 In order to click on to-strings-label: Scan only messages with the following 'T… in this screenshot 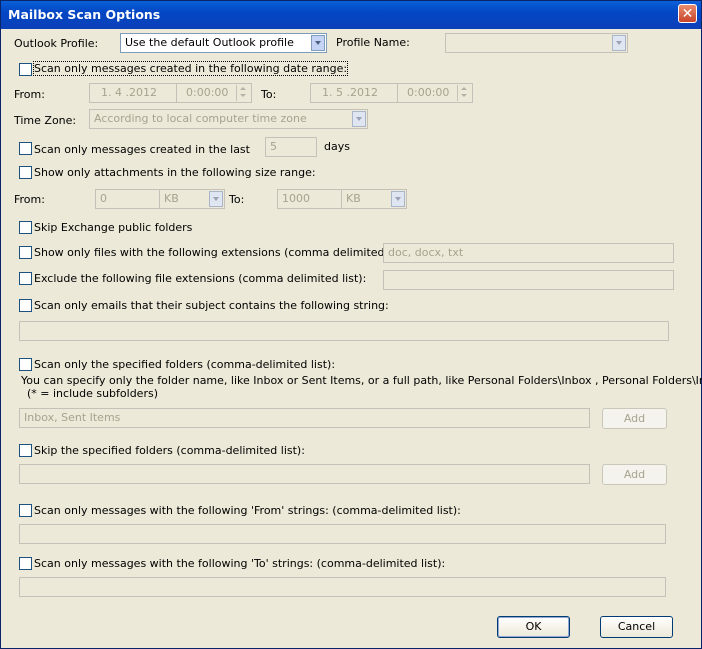, I will do `click(240, 563)`.